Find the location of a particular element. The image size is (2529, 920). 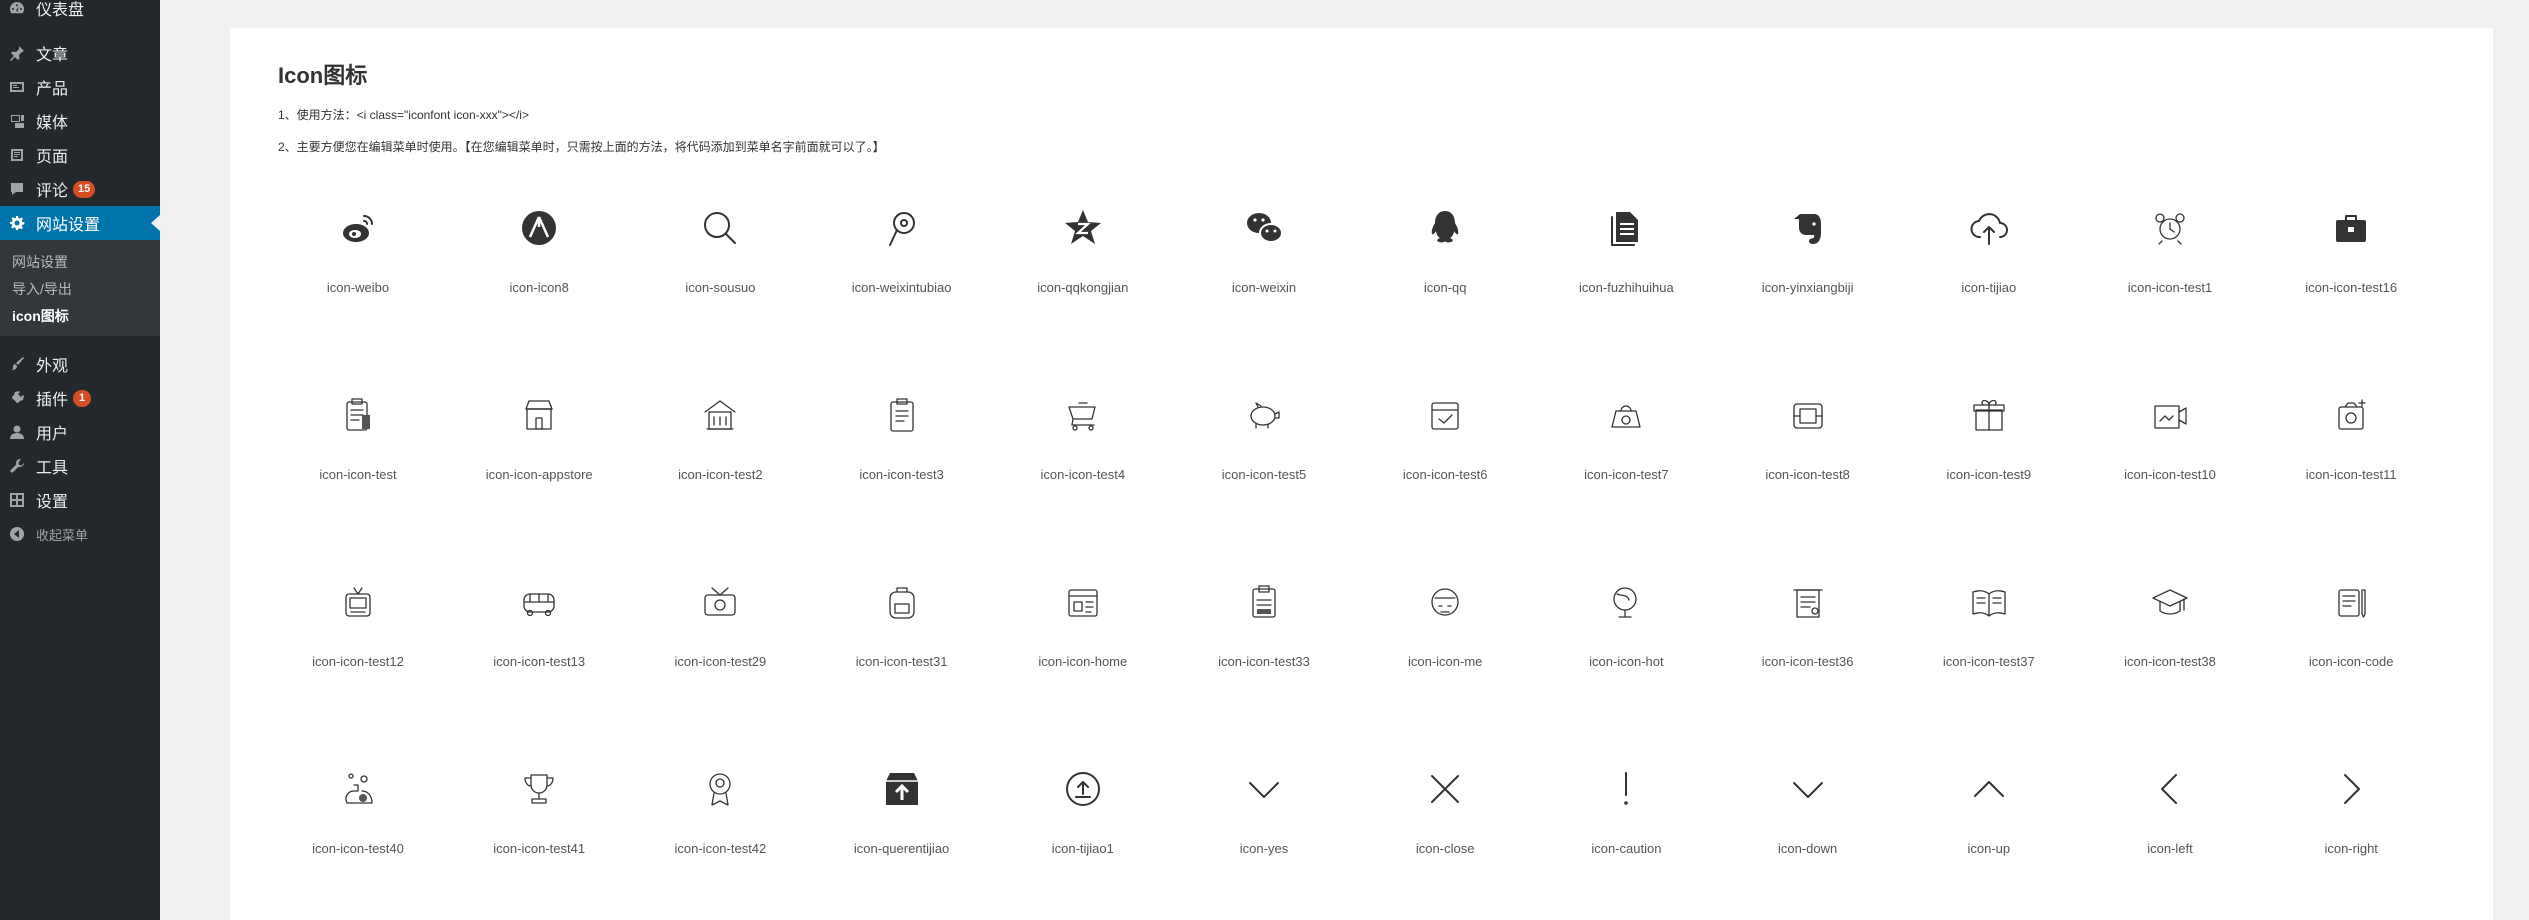

icon-test11-icon is located at coordinates (2351, 415).